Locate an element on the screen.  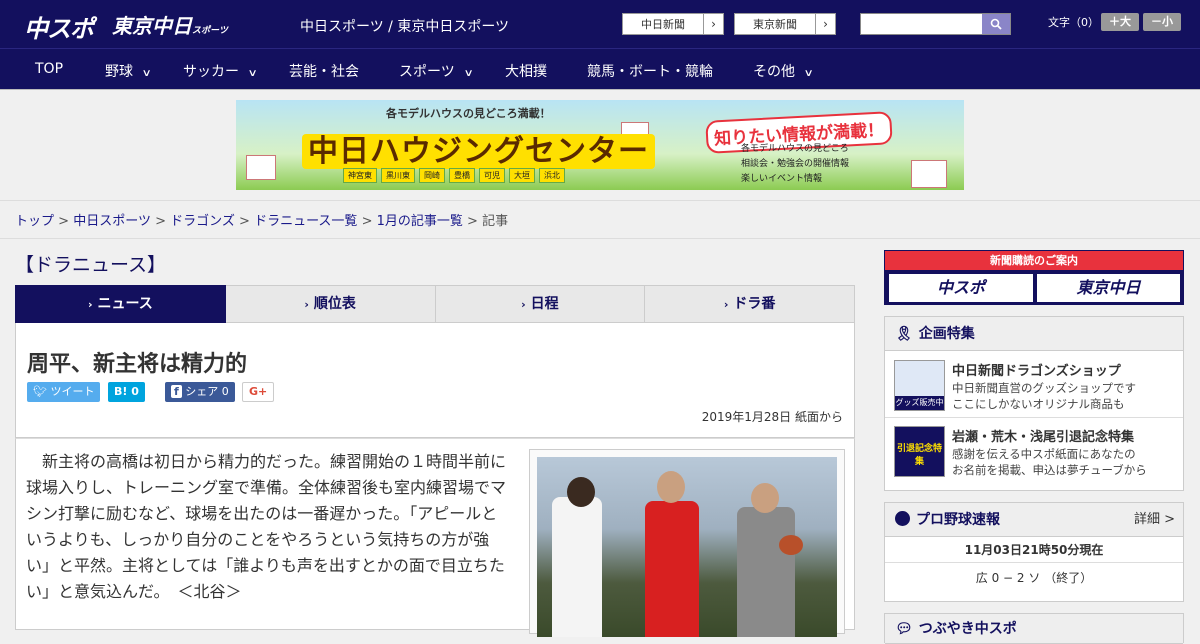
nav-baseball: 野球 ∨ is located at coordinates (128, 71).